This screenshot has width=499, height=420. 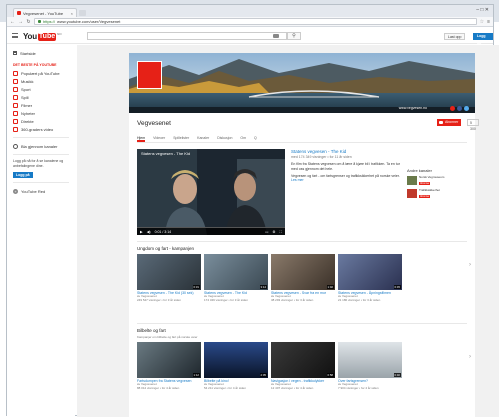 What do you see at coordinates (294, 36) in the screenshot?
I see `search-button: ⚲` at bounding box center [294, 36].